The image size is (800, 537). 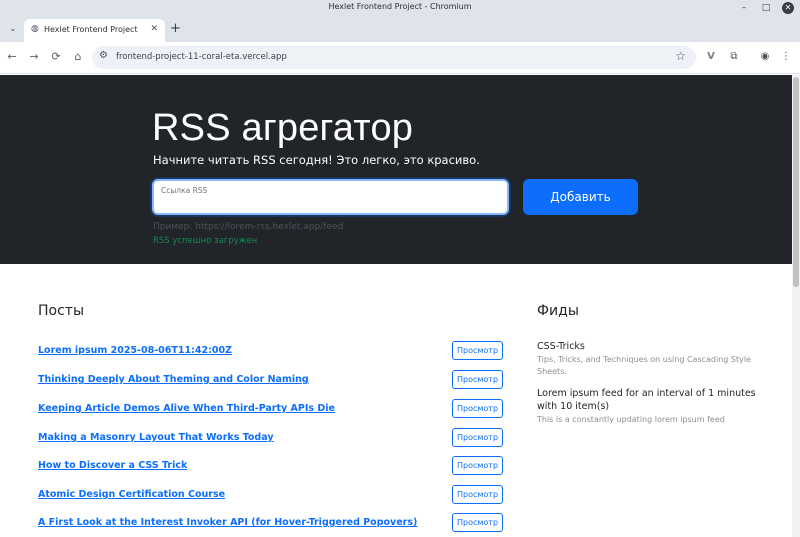 What do you see at coordinates (680, 56) in the screenshot?
I see `bookmark-star-icon: ☆` at bounding box center [680, 56].